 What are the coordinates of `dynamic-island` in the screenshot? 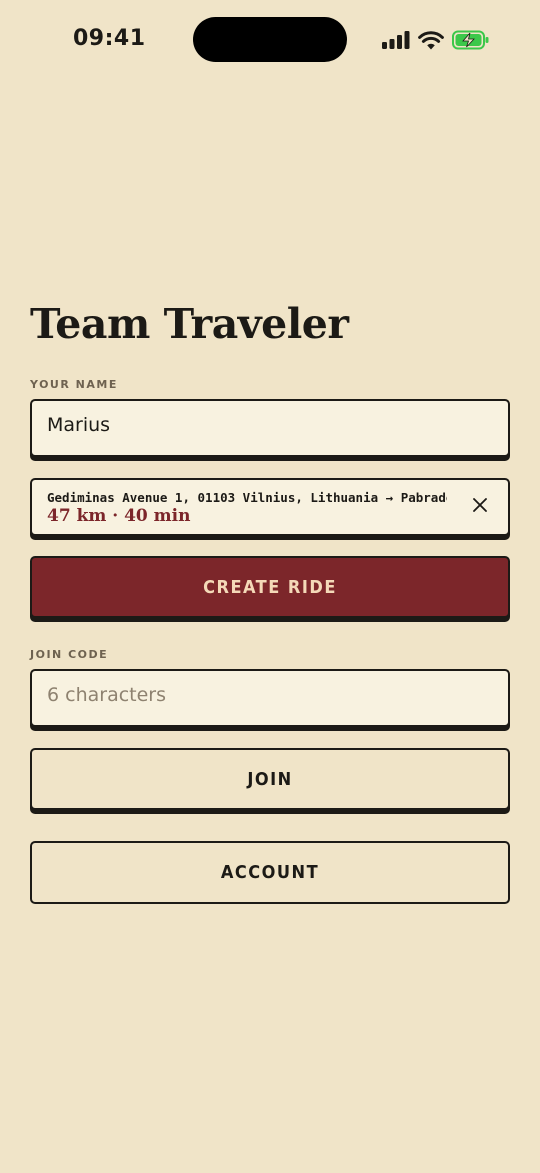 It's located at (270, 39).